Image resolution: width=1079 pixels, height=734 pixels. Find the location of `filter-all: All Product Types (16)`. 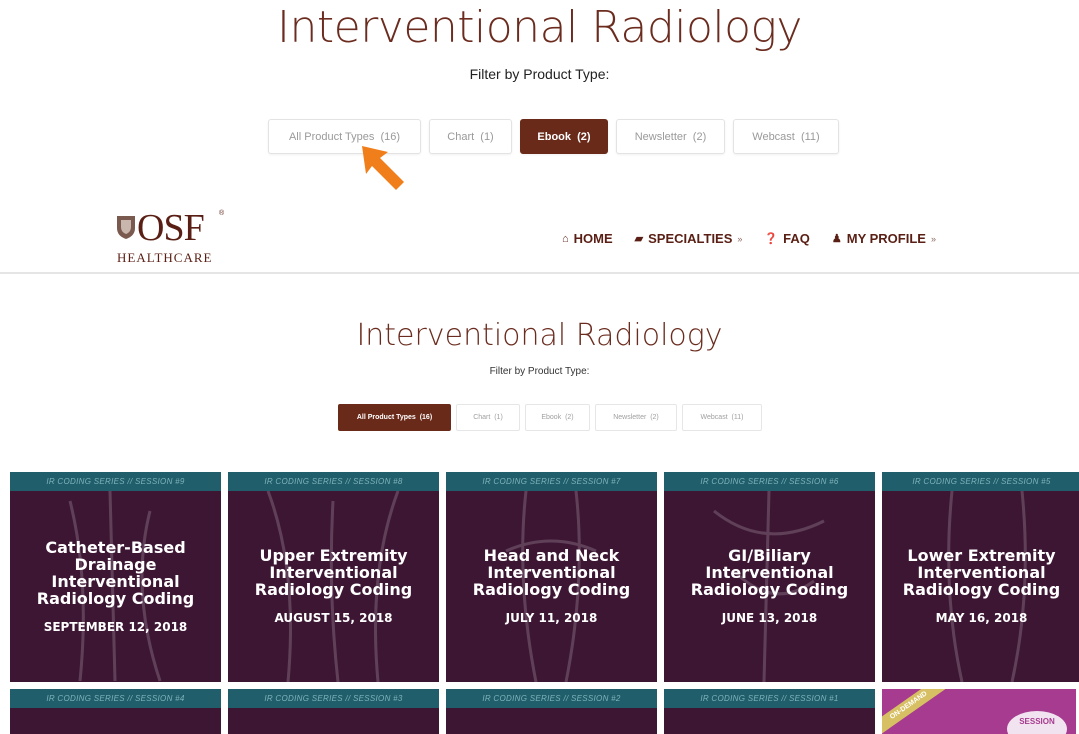

filter-all: All Product Types (16) is located at coordinates (394, 417).